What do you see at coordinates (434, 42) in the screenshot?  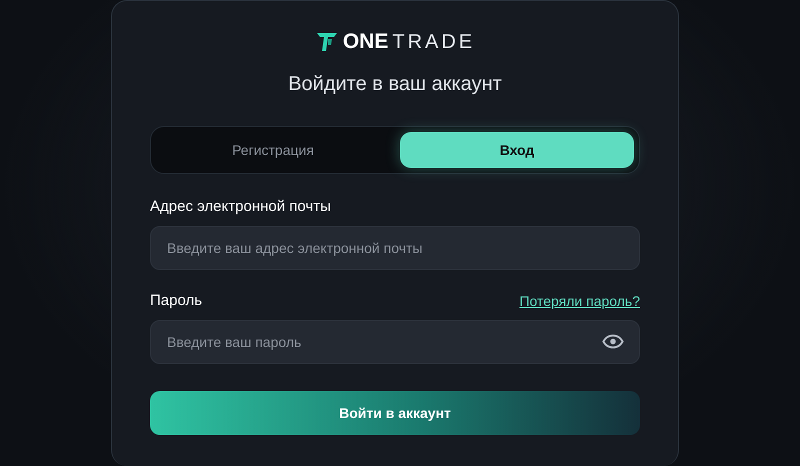 I see `logo-text: TRADE` at bounding box center [434, 42].